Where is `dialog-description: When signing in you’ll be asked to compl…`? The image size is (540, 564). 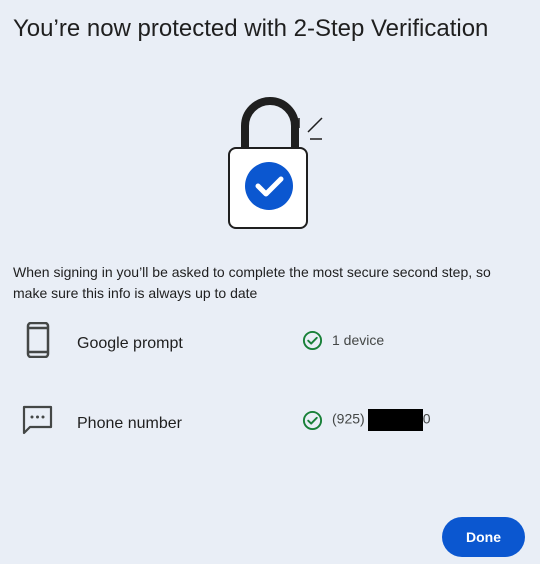
dialog-description: When signing in you’ll be asked to compl… is located at coordinates (252, 282).